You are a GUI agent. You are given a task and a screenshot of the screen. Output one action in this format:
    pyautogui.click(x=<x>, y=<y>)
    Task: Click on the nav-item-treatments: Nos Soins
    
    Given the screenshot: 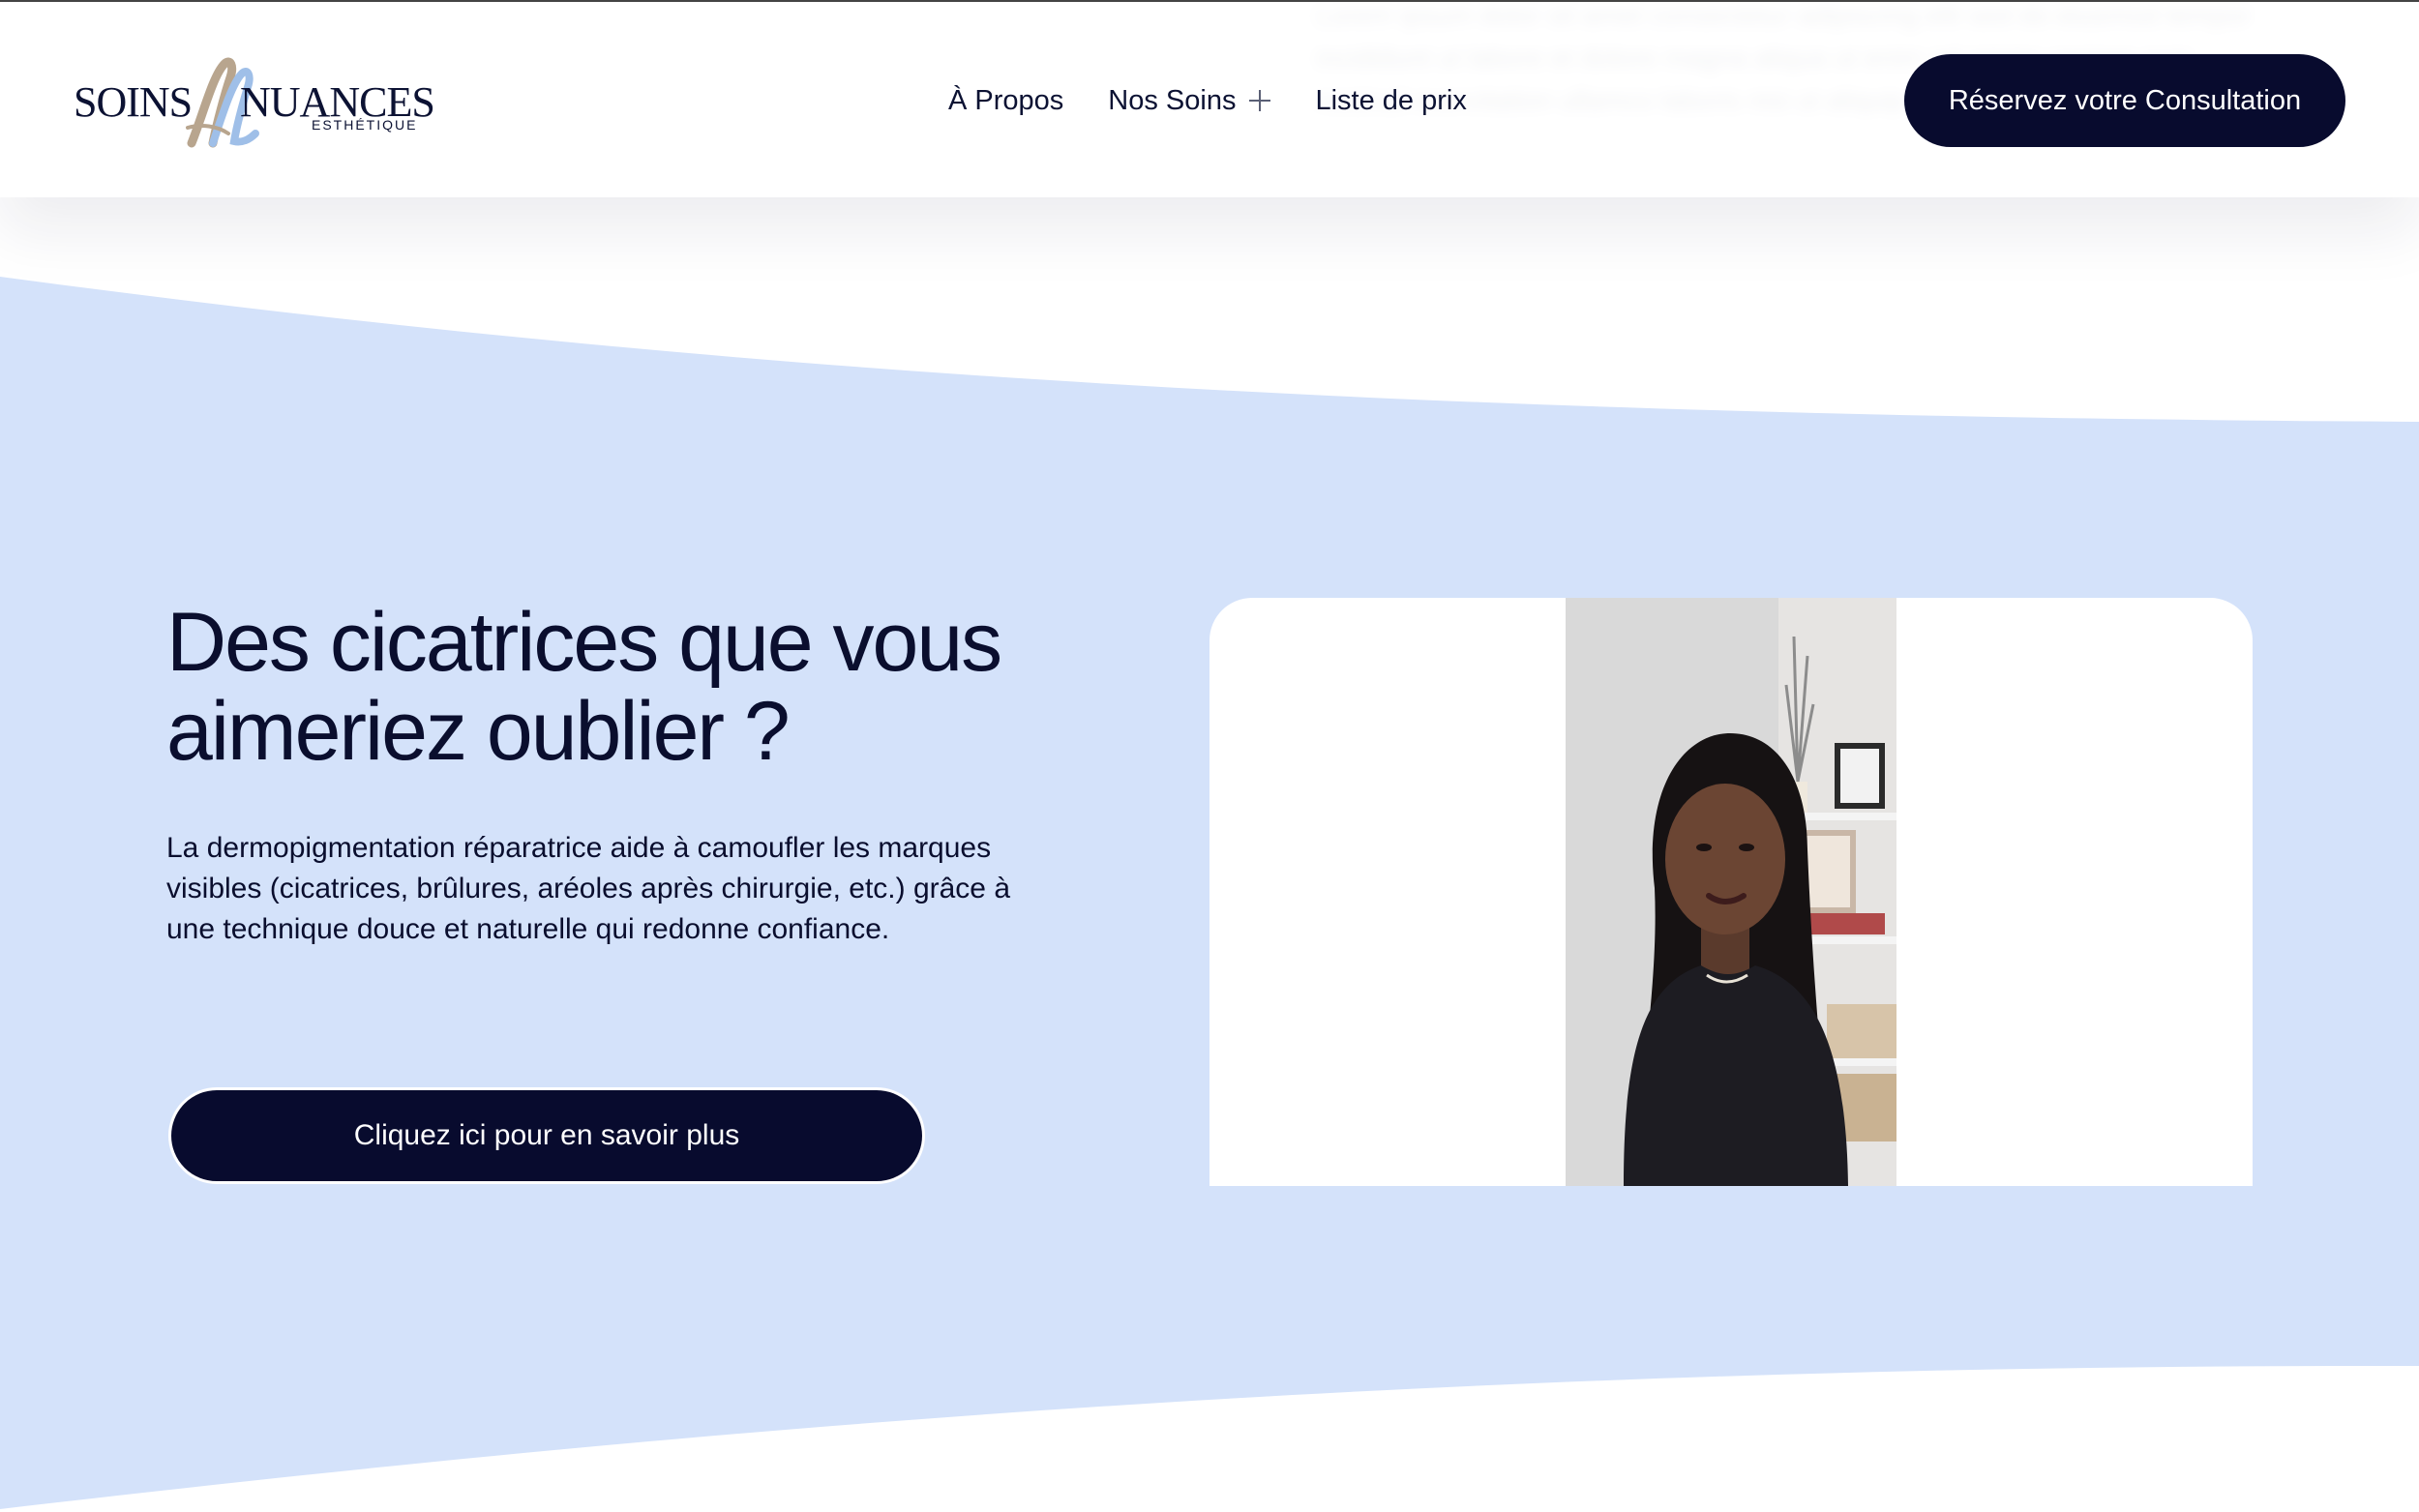 What is the action you would take?
    pyautogui.click(x=1189, y=101)
    